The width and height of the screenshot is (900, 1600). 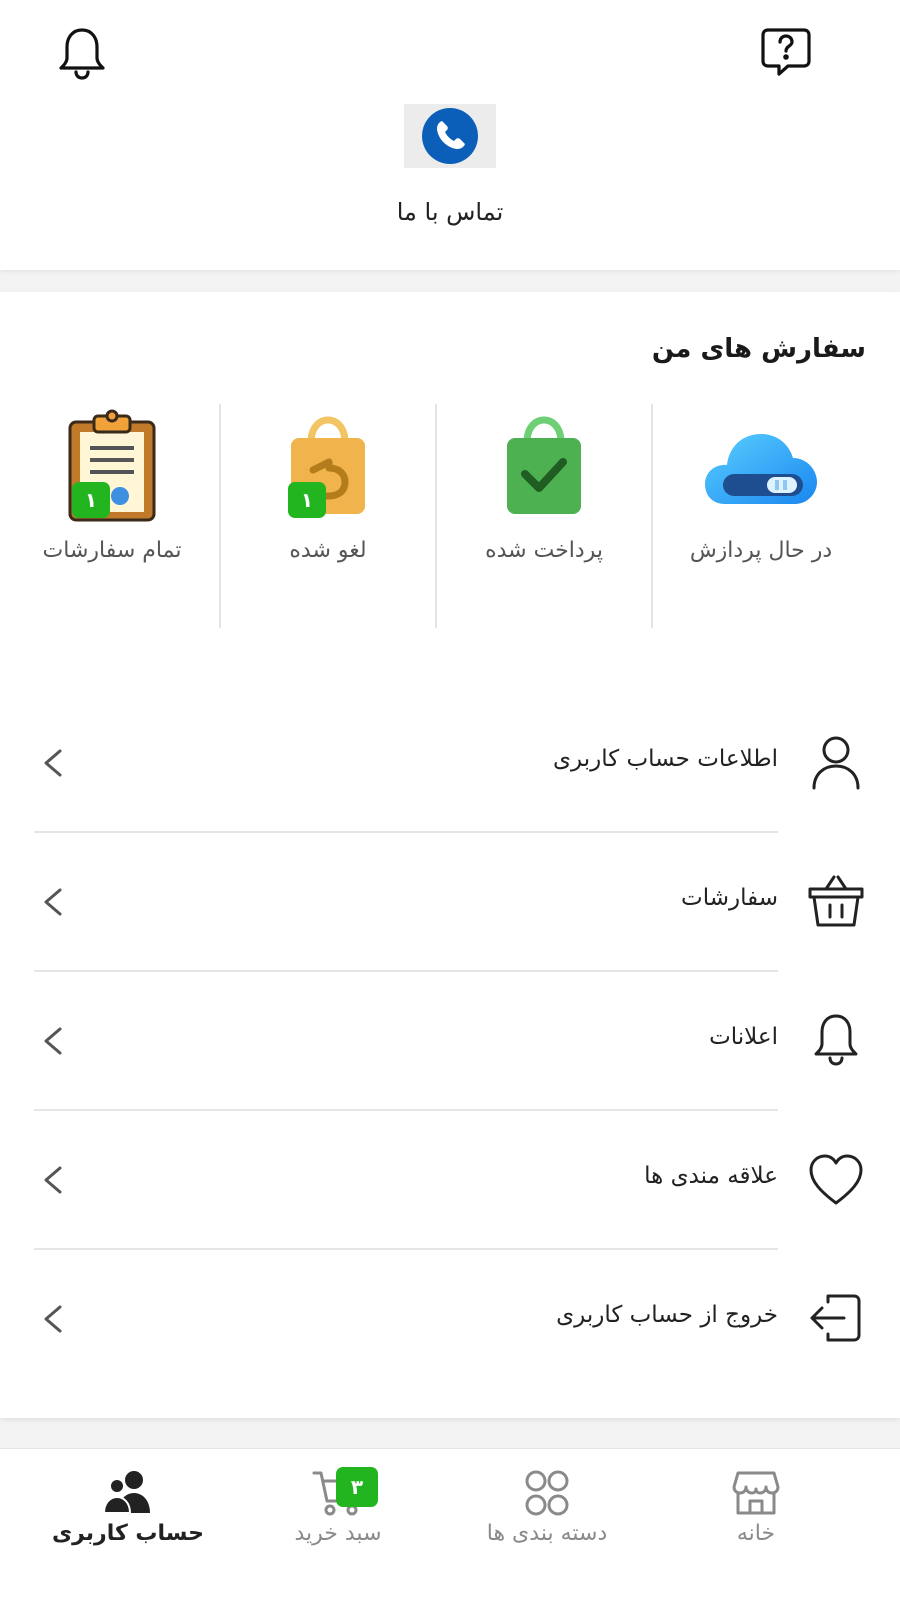 I want to click on help-chat-icon, so click(x=786, y=52).